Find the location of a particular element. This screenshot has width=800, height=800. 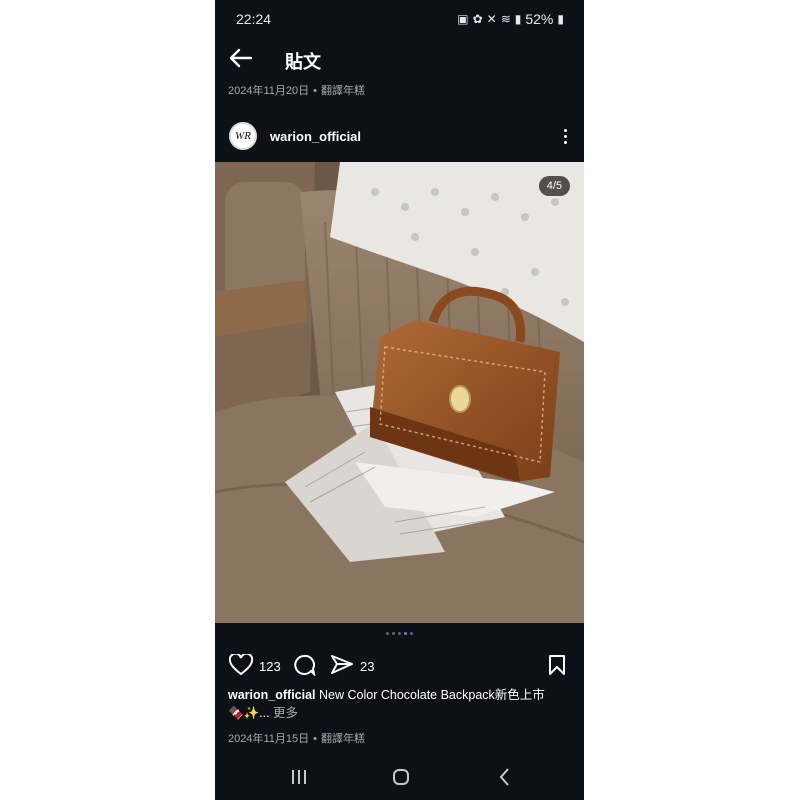

comment-button is located at coordinates (304, 666).